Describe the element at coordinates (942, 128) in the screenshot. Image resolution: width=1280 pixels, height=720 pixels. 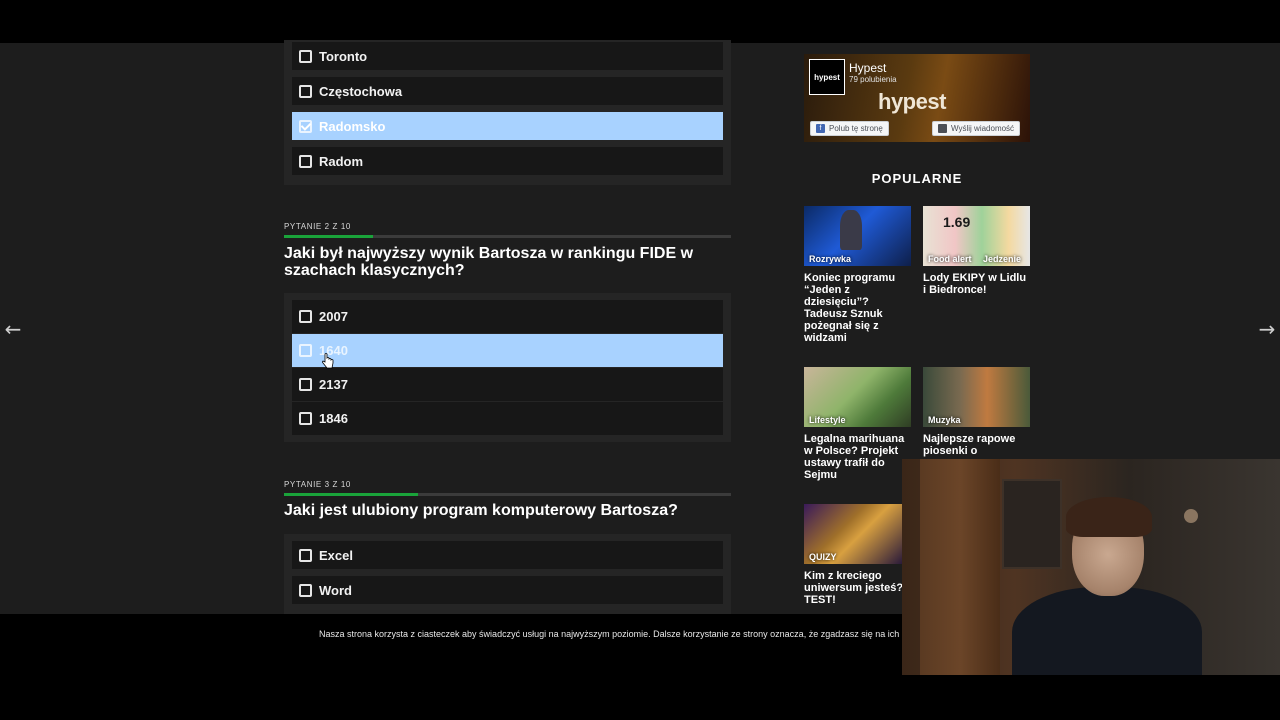
I see `message-icon` at that location.